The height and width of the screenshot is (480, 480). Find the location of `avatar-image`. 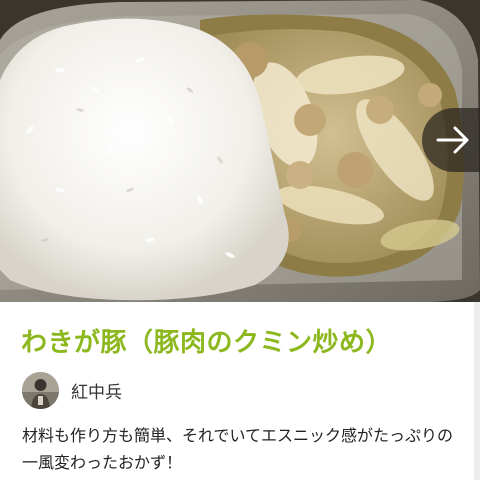

avatar-image is located at coordinates (40, 390).